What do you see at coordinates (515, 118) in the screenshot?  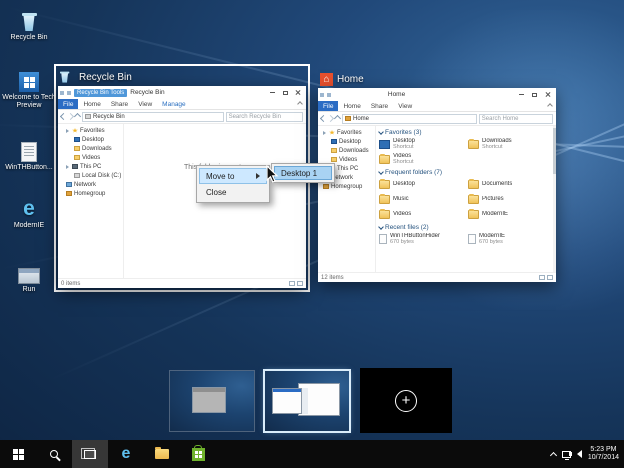 I see `search-input: Search Home` at bounding box center [515, 118].